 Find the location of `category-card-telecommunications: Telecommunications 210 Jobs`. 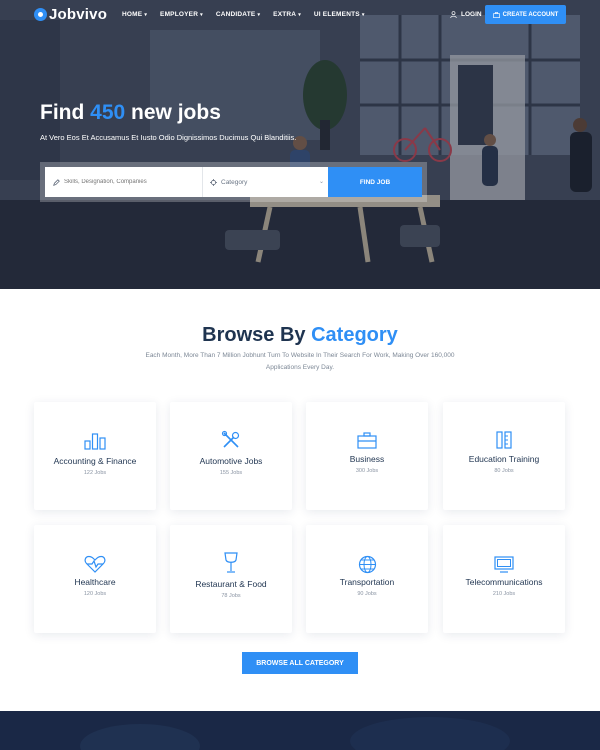

category-card-telecommunications: Telecommunications 210 Jobs is located at coordinates (504, 579).